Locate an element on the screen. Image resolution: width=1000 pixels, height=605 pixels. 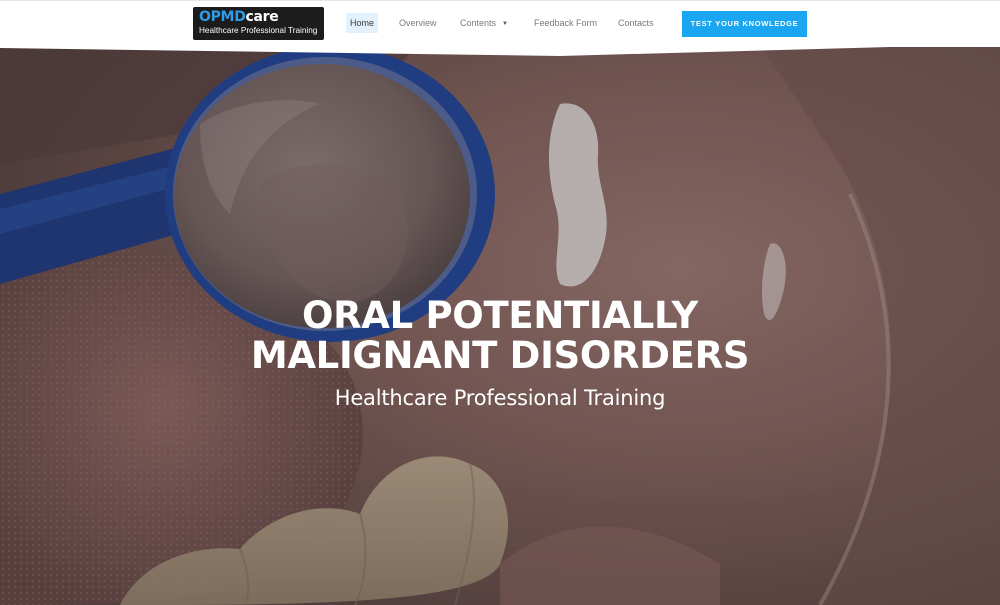
test-your-knowledge-button: TEST YOUR KNOWLEDGE is located at coordinates (744, 24).